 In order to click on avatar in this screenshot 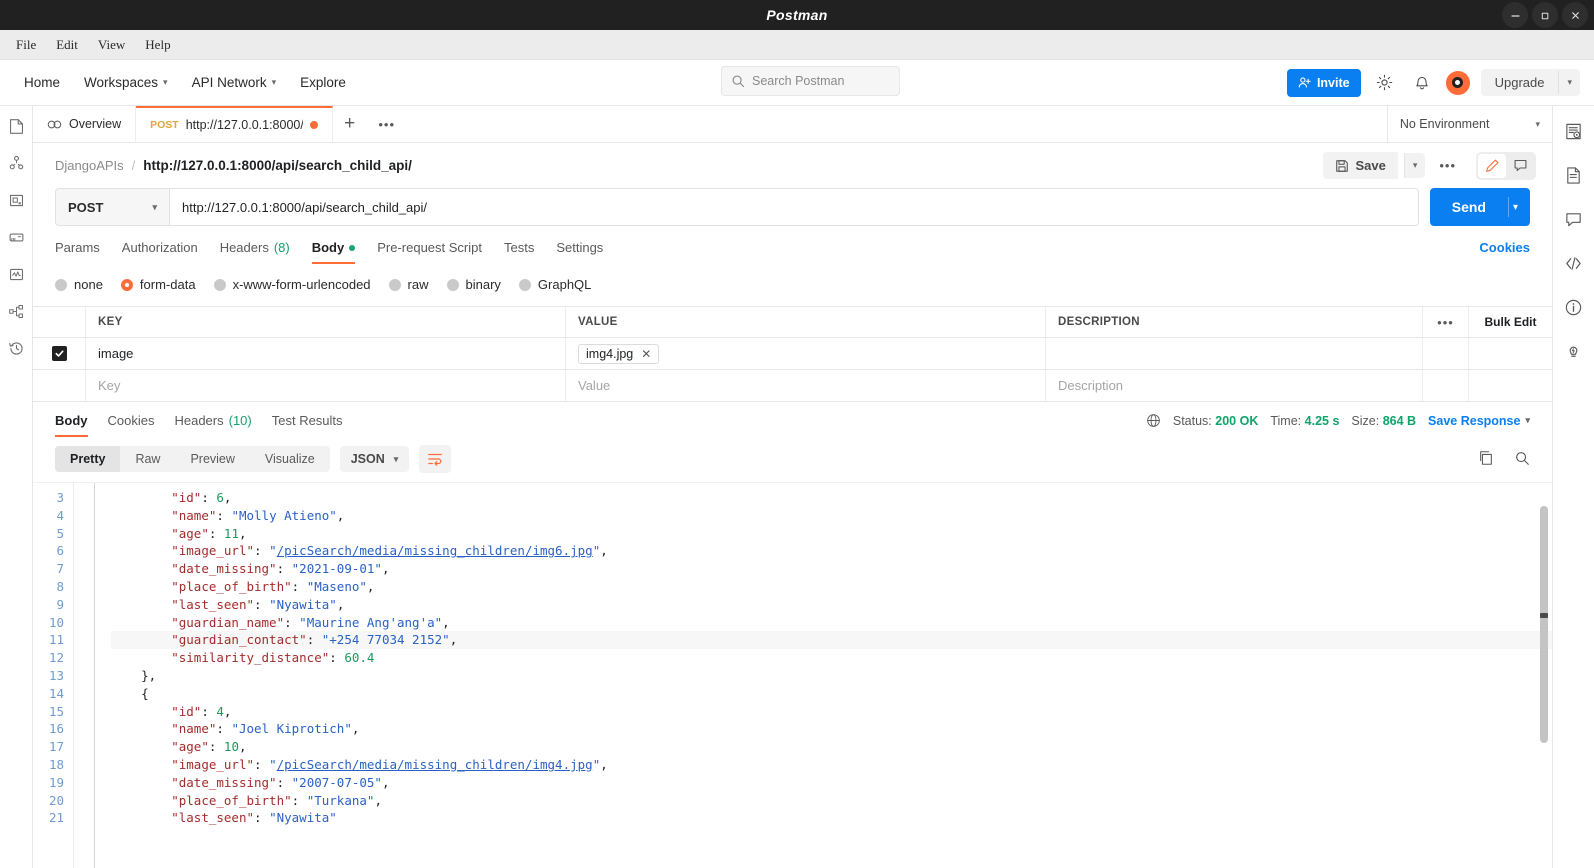, I will do `click(1457, 82)`.